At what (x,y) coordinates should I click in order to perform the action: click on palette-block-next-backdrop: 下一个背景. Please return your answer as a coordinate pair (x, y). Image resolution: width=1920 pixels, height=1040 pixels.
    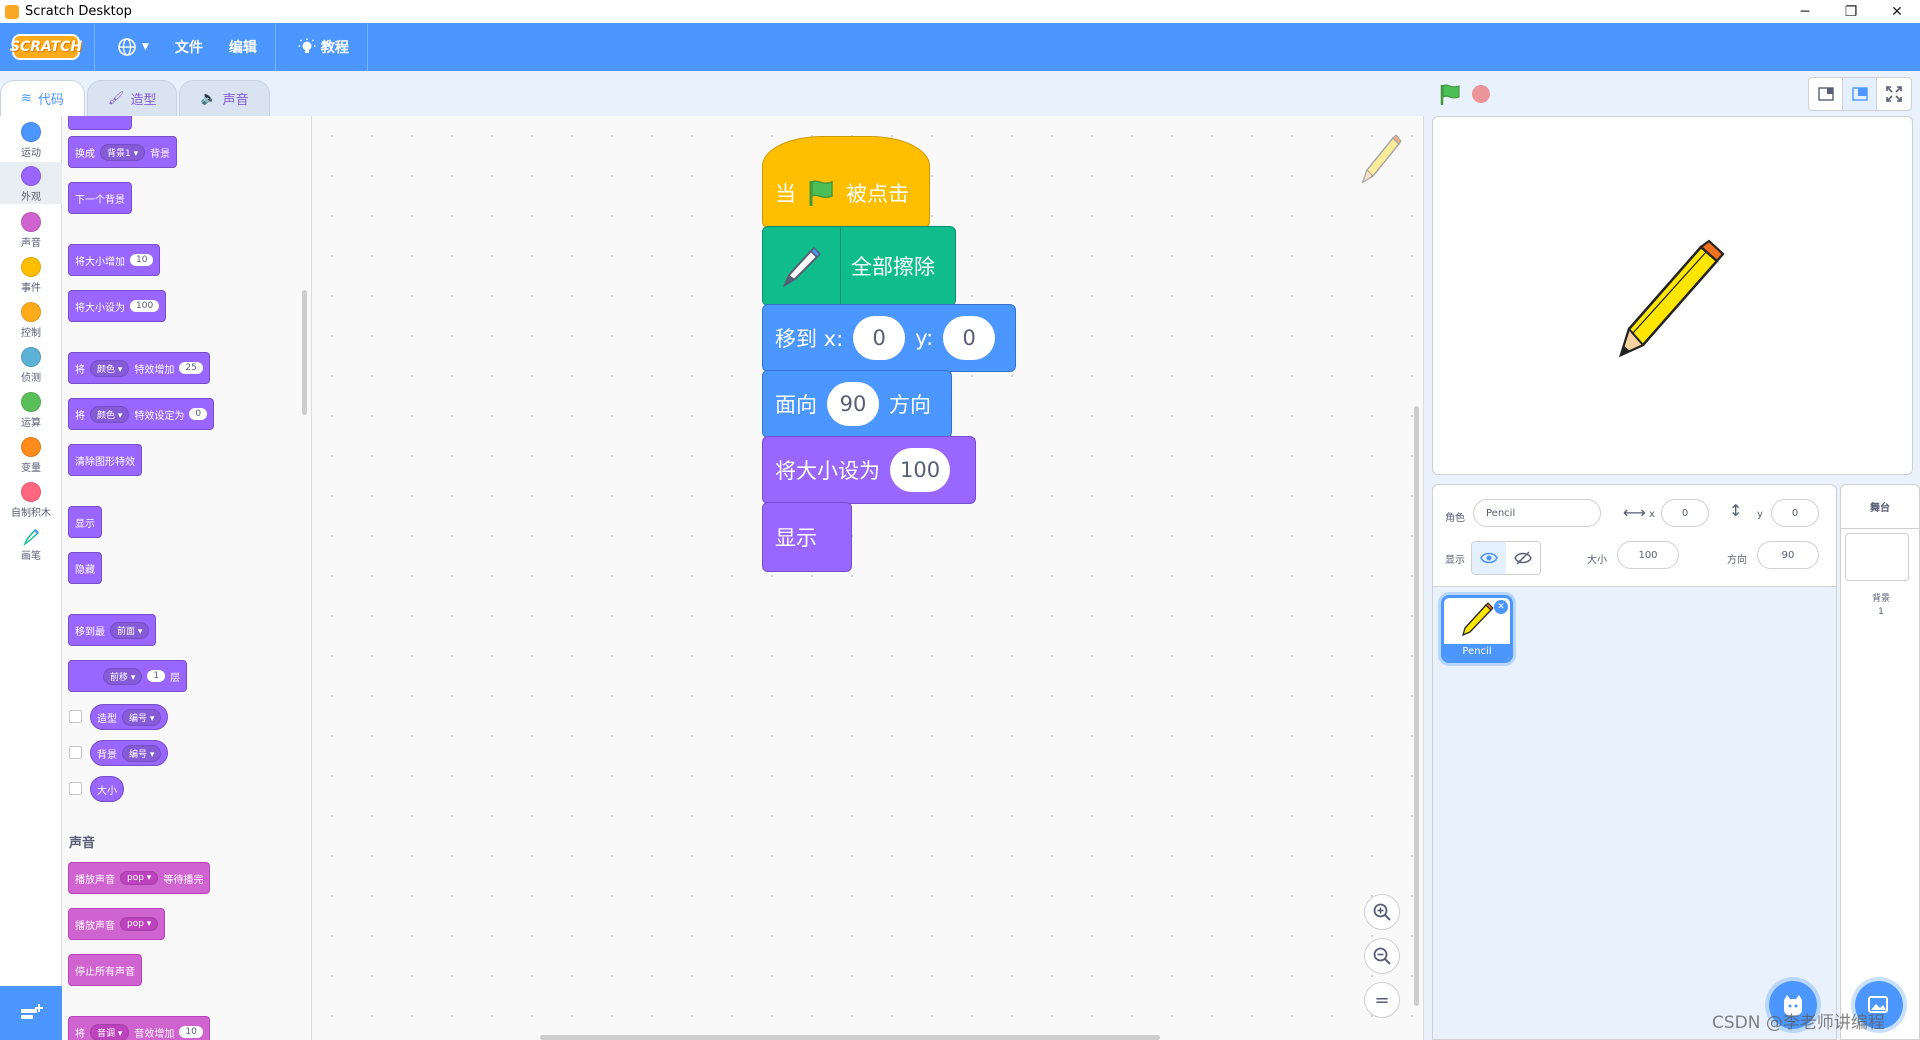
    Looking at the image, I should click on (100, 198).